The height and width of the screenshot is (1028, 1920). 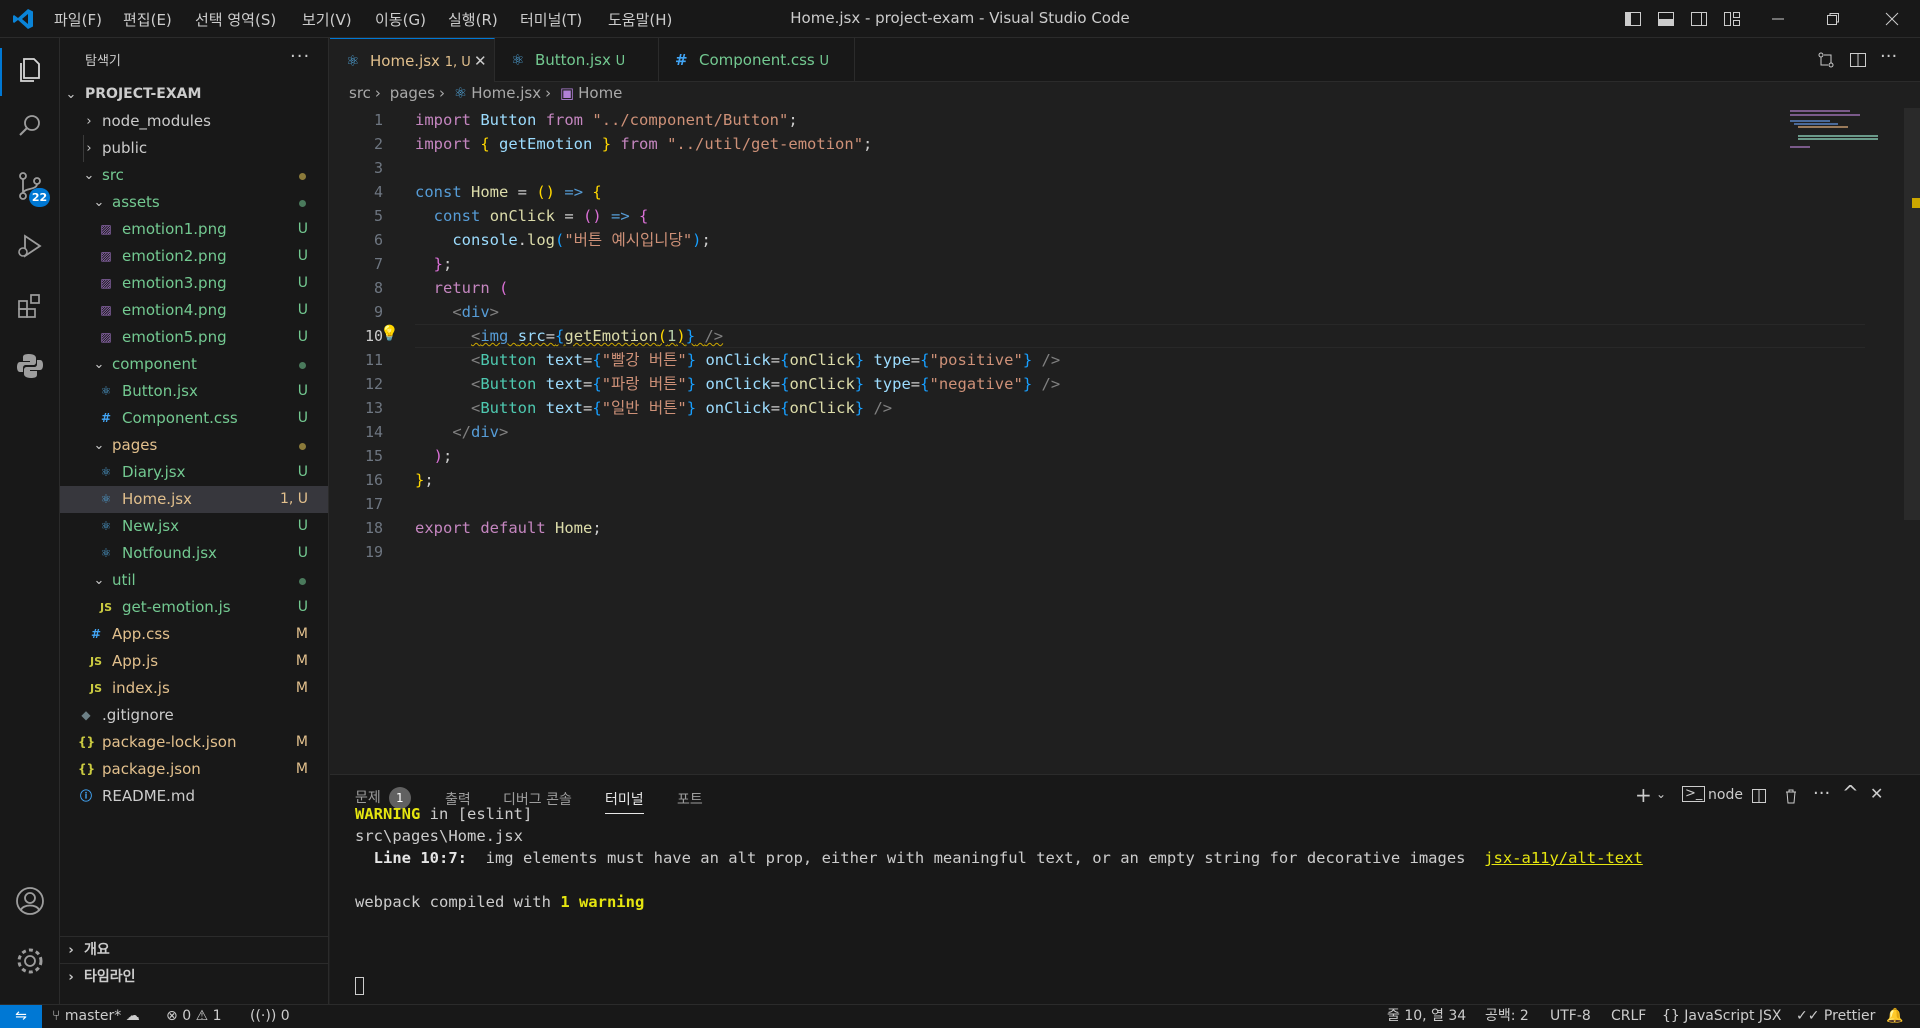 I want to click on tree-file: {} package.json M, so click(x=194, y=769).